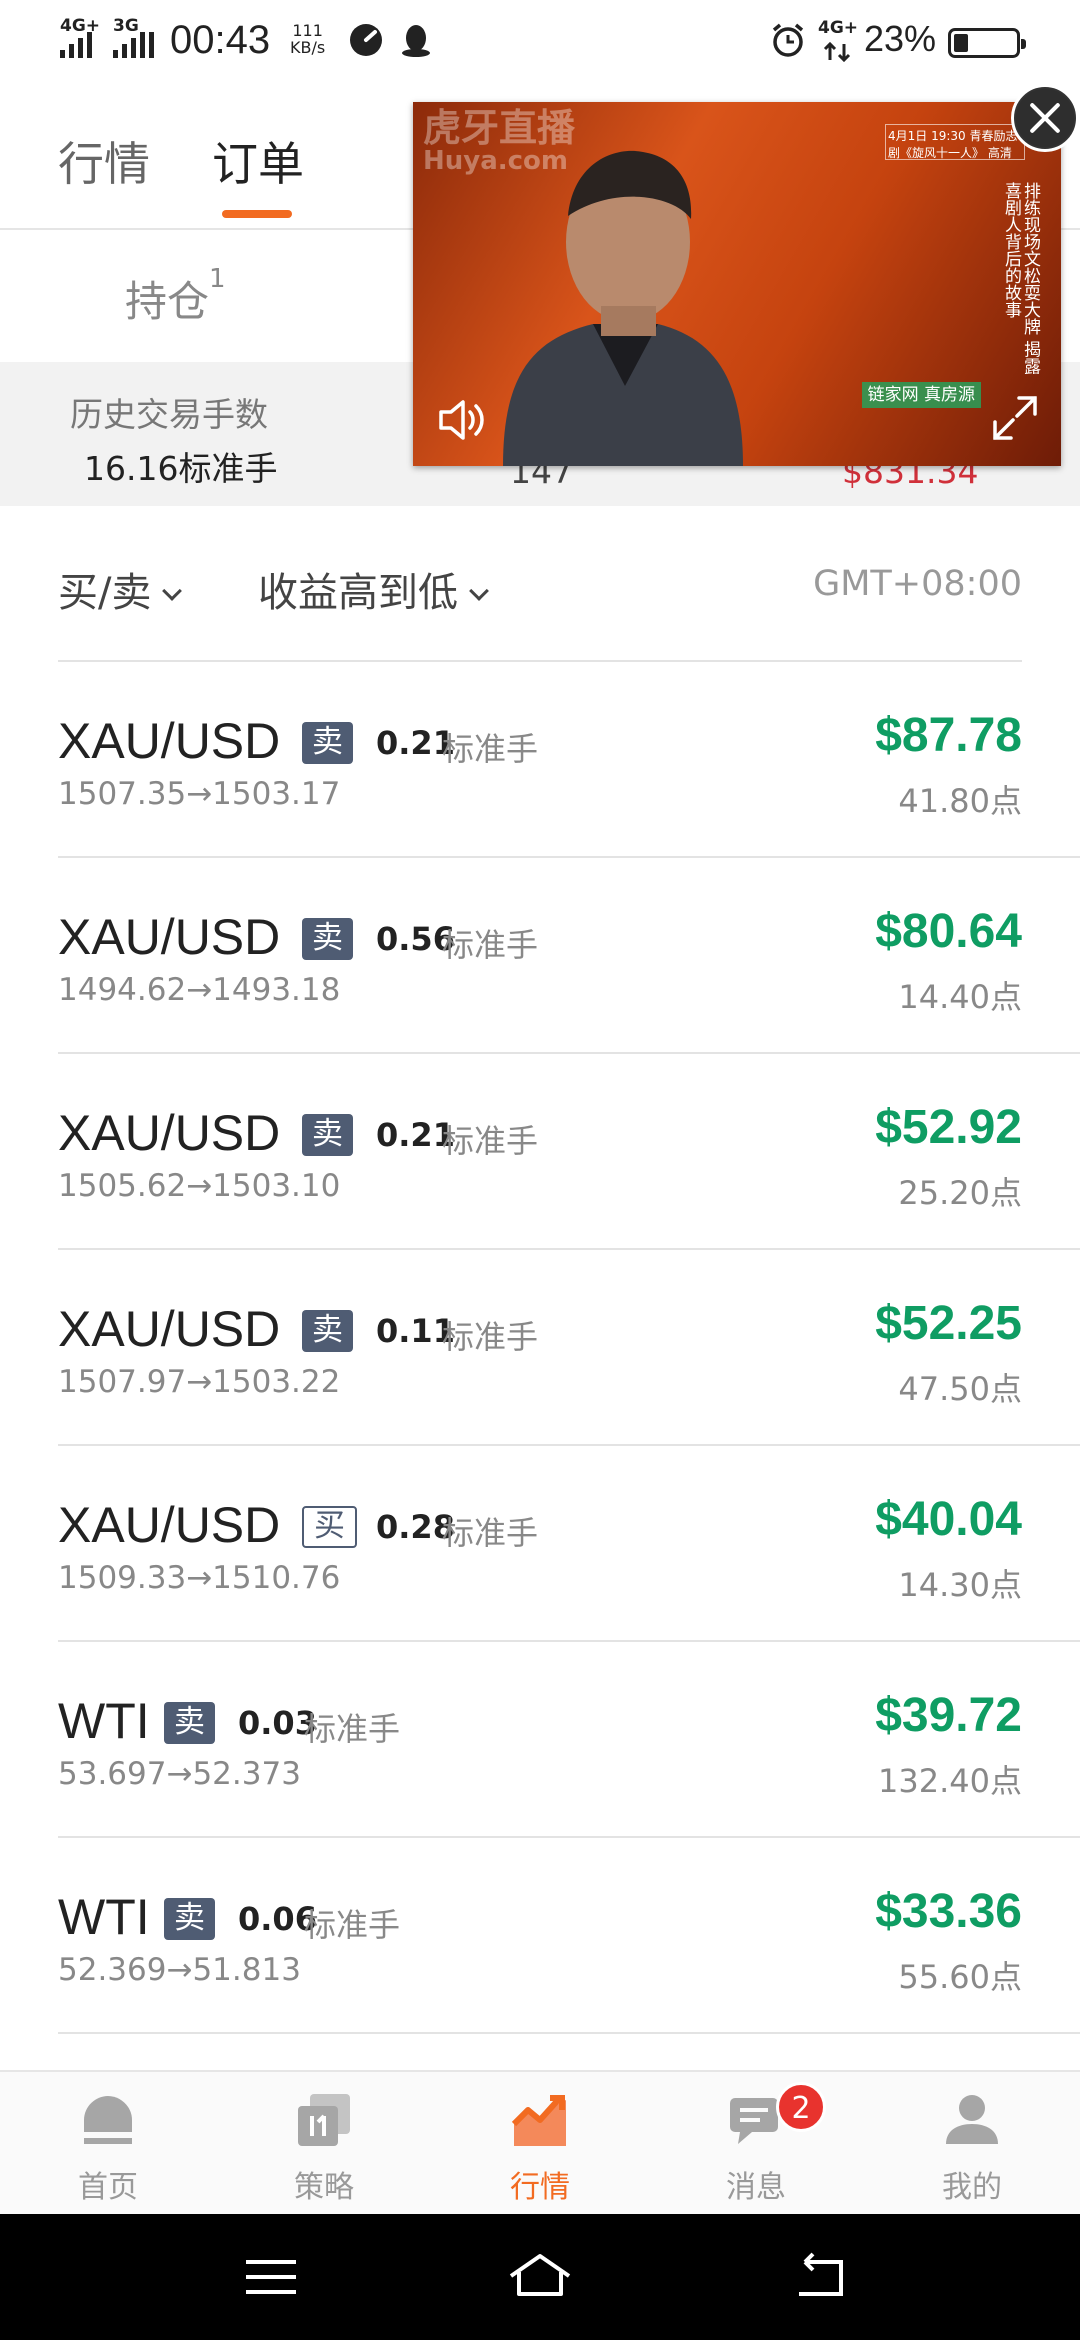 Image resolution: width=1080 pixels, height=2340 pixels. I want to click on strategy-icon, so click(324, 2120).